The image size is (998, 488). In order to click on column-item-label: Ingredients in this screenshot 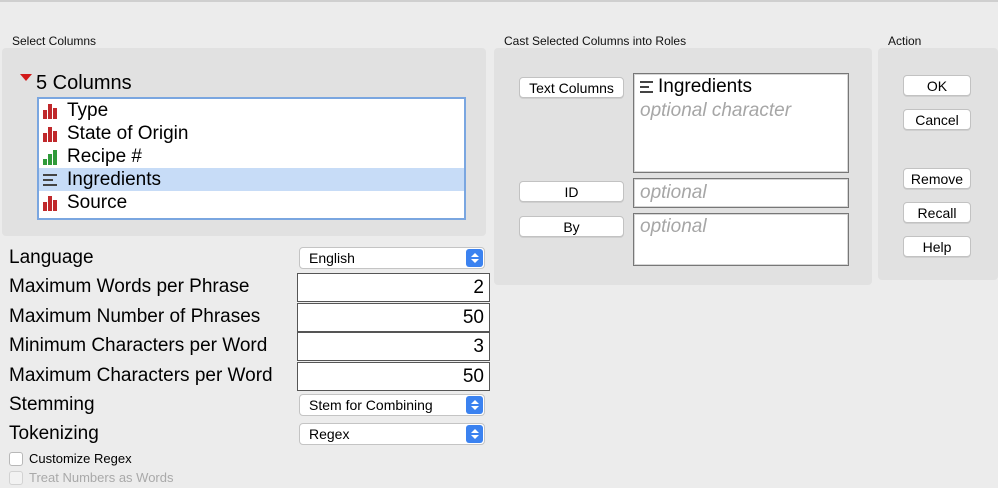, I will do `click(114, 179)`.